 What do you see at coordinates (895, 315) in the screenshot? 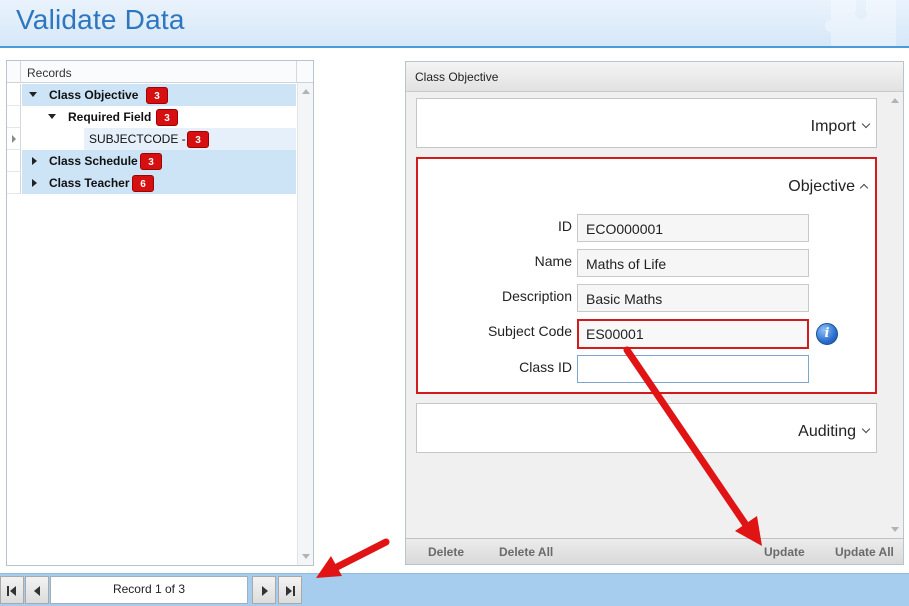
I see `detail-scrollbar` at bounding box center [895, 315].